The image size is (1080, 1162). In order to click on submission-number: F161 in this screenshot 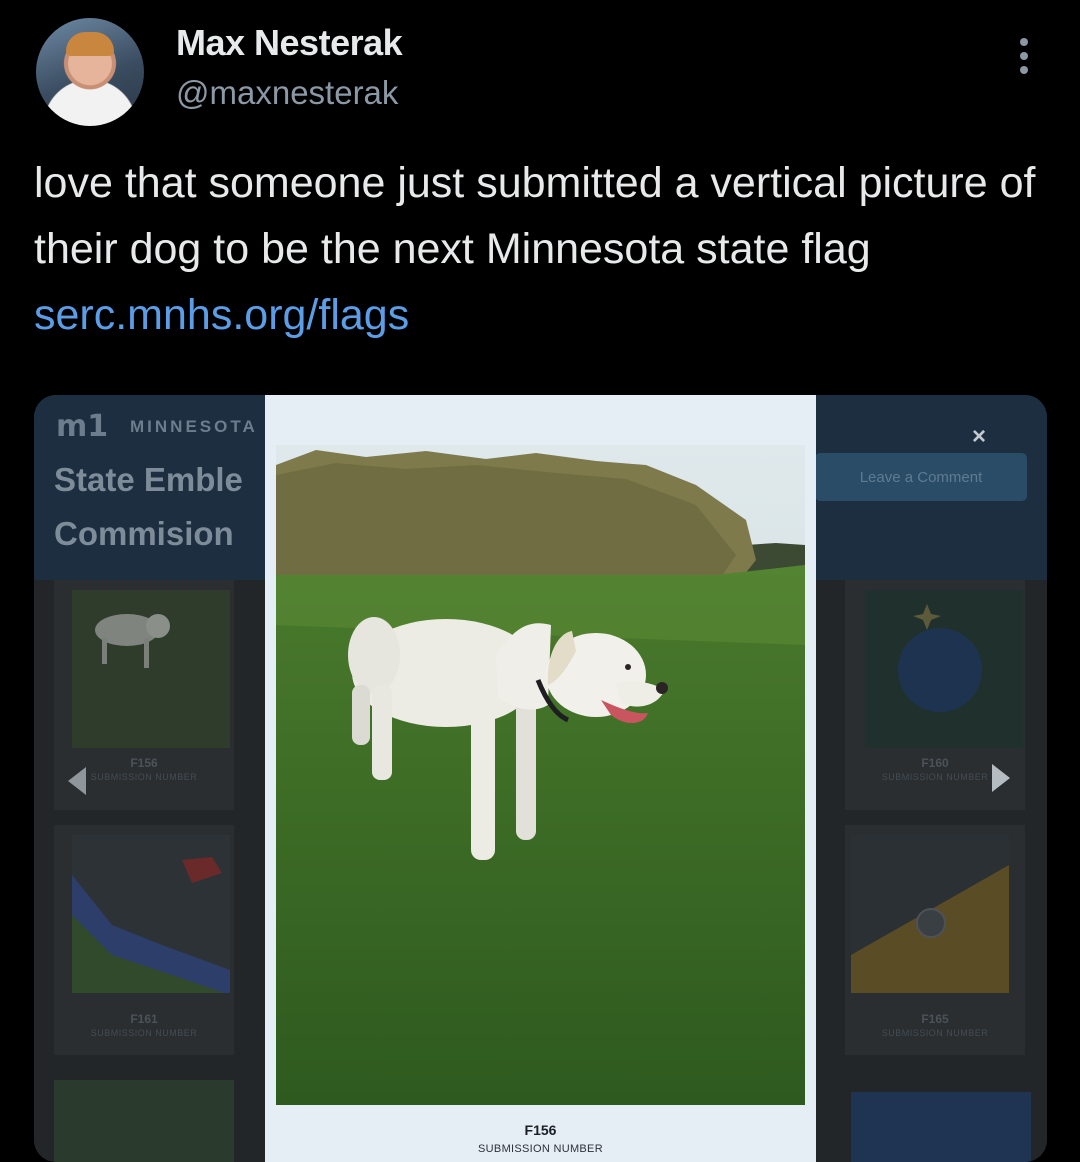, I will do `click(144, 1019)`.